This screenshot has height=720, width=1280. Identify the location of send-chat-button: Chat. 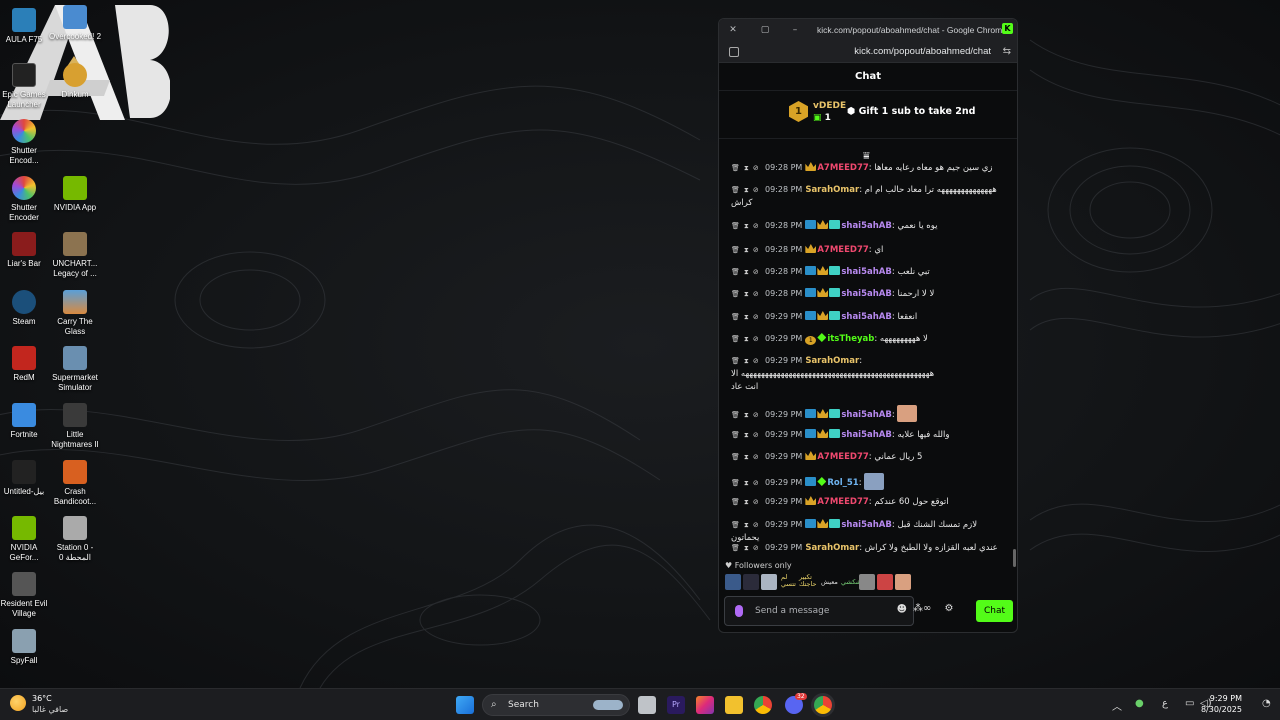
(994, 611).